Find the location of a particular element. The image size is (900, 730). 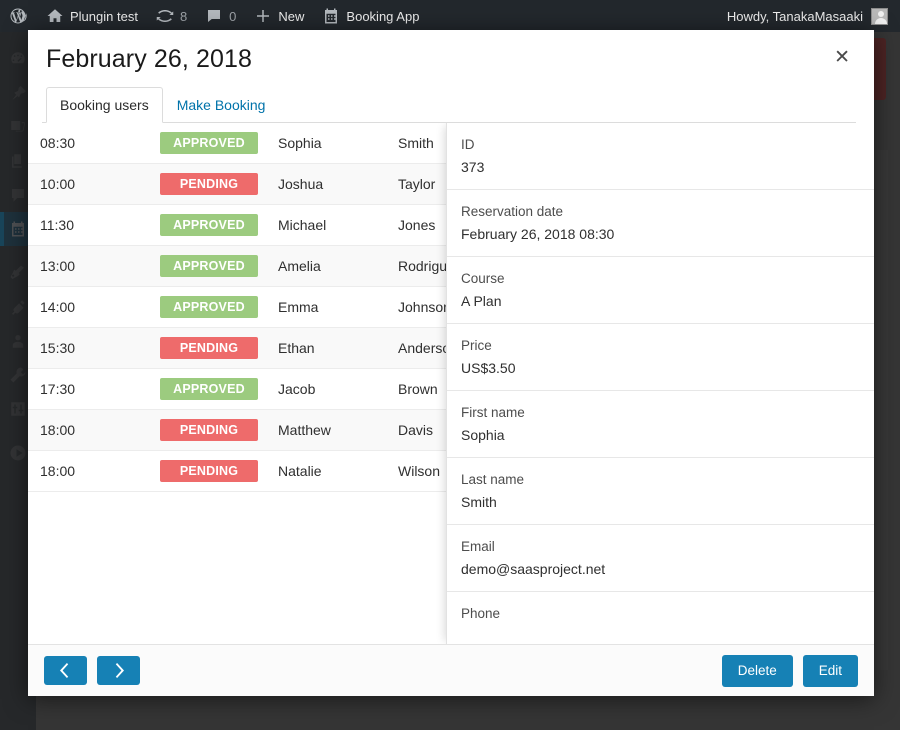

my-account-menu: Howdy, TanakaMasaaki is located at coordinates (813, 16).